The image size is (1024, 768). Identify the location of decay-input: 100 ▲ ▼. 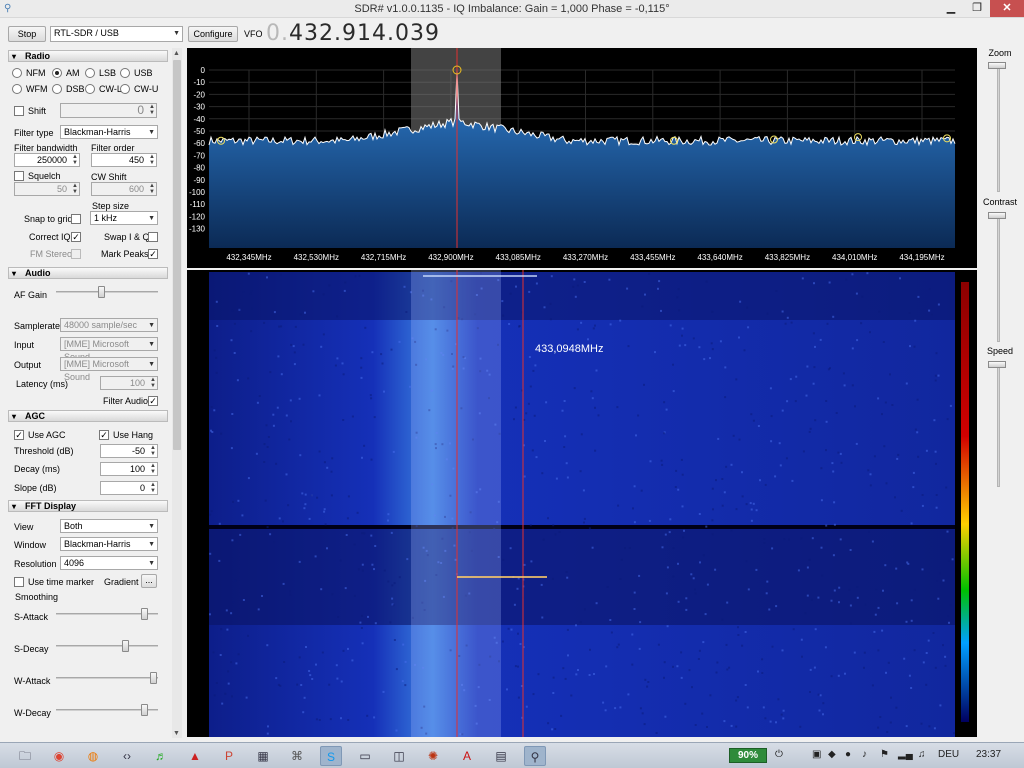
(129, 469).